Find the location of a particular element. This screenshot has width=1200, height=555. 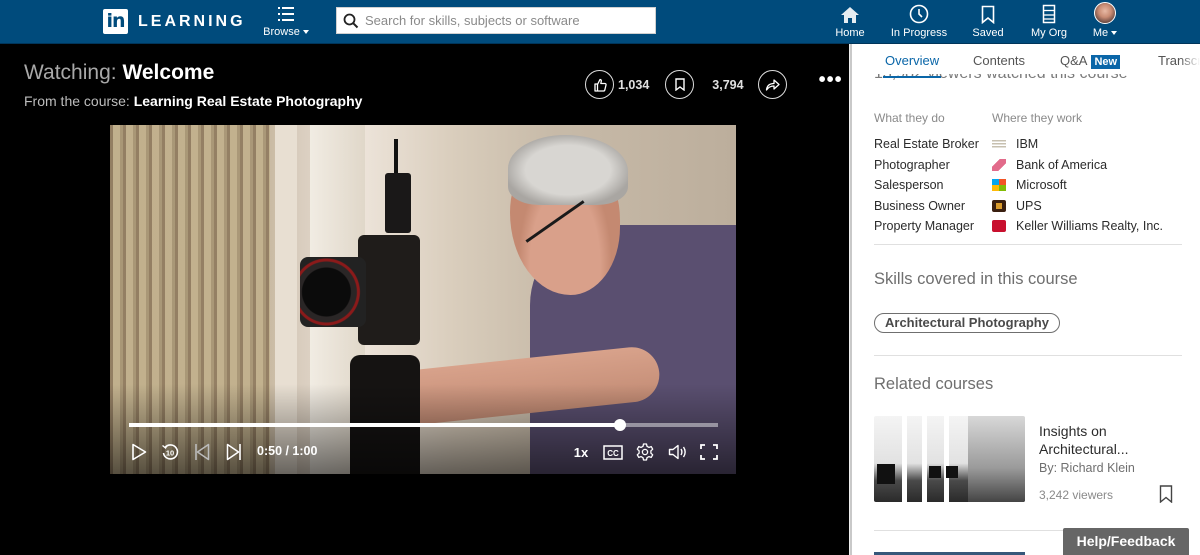

share-button is located at coordinates (772, 84).